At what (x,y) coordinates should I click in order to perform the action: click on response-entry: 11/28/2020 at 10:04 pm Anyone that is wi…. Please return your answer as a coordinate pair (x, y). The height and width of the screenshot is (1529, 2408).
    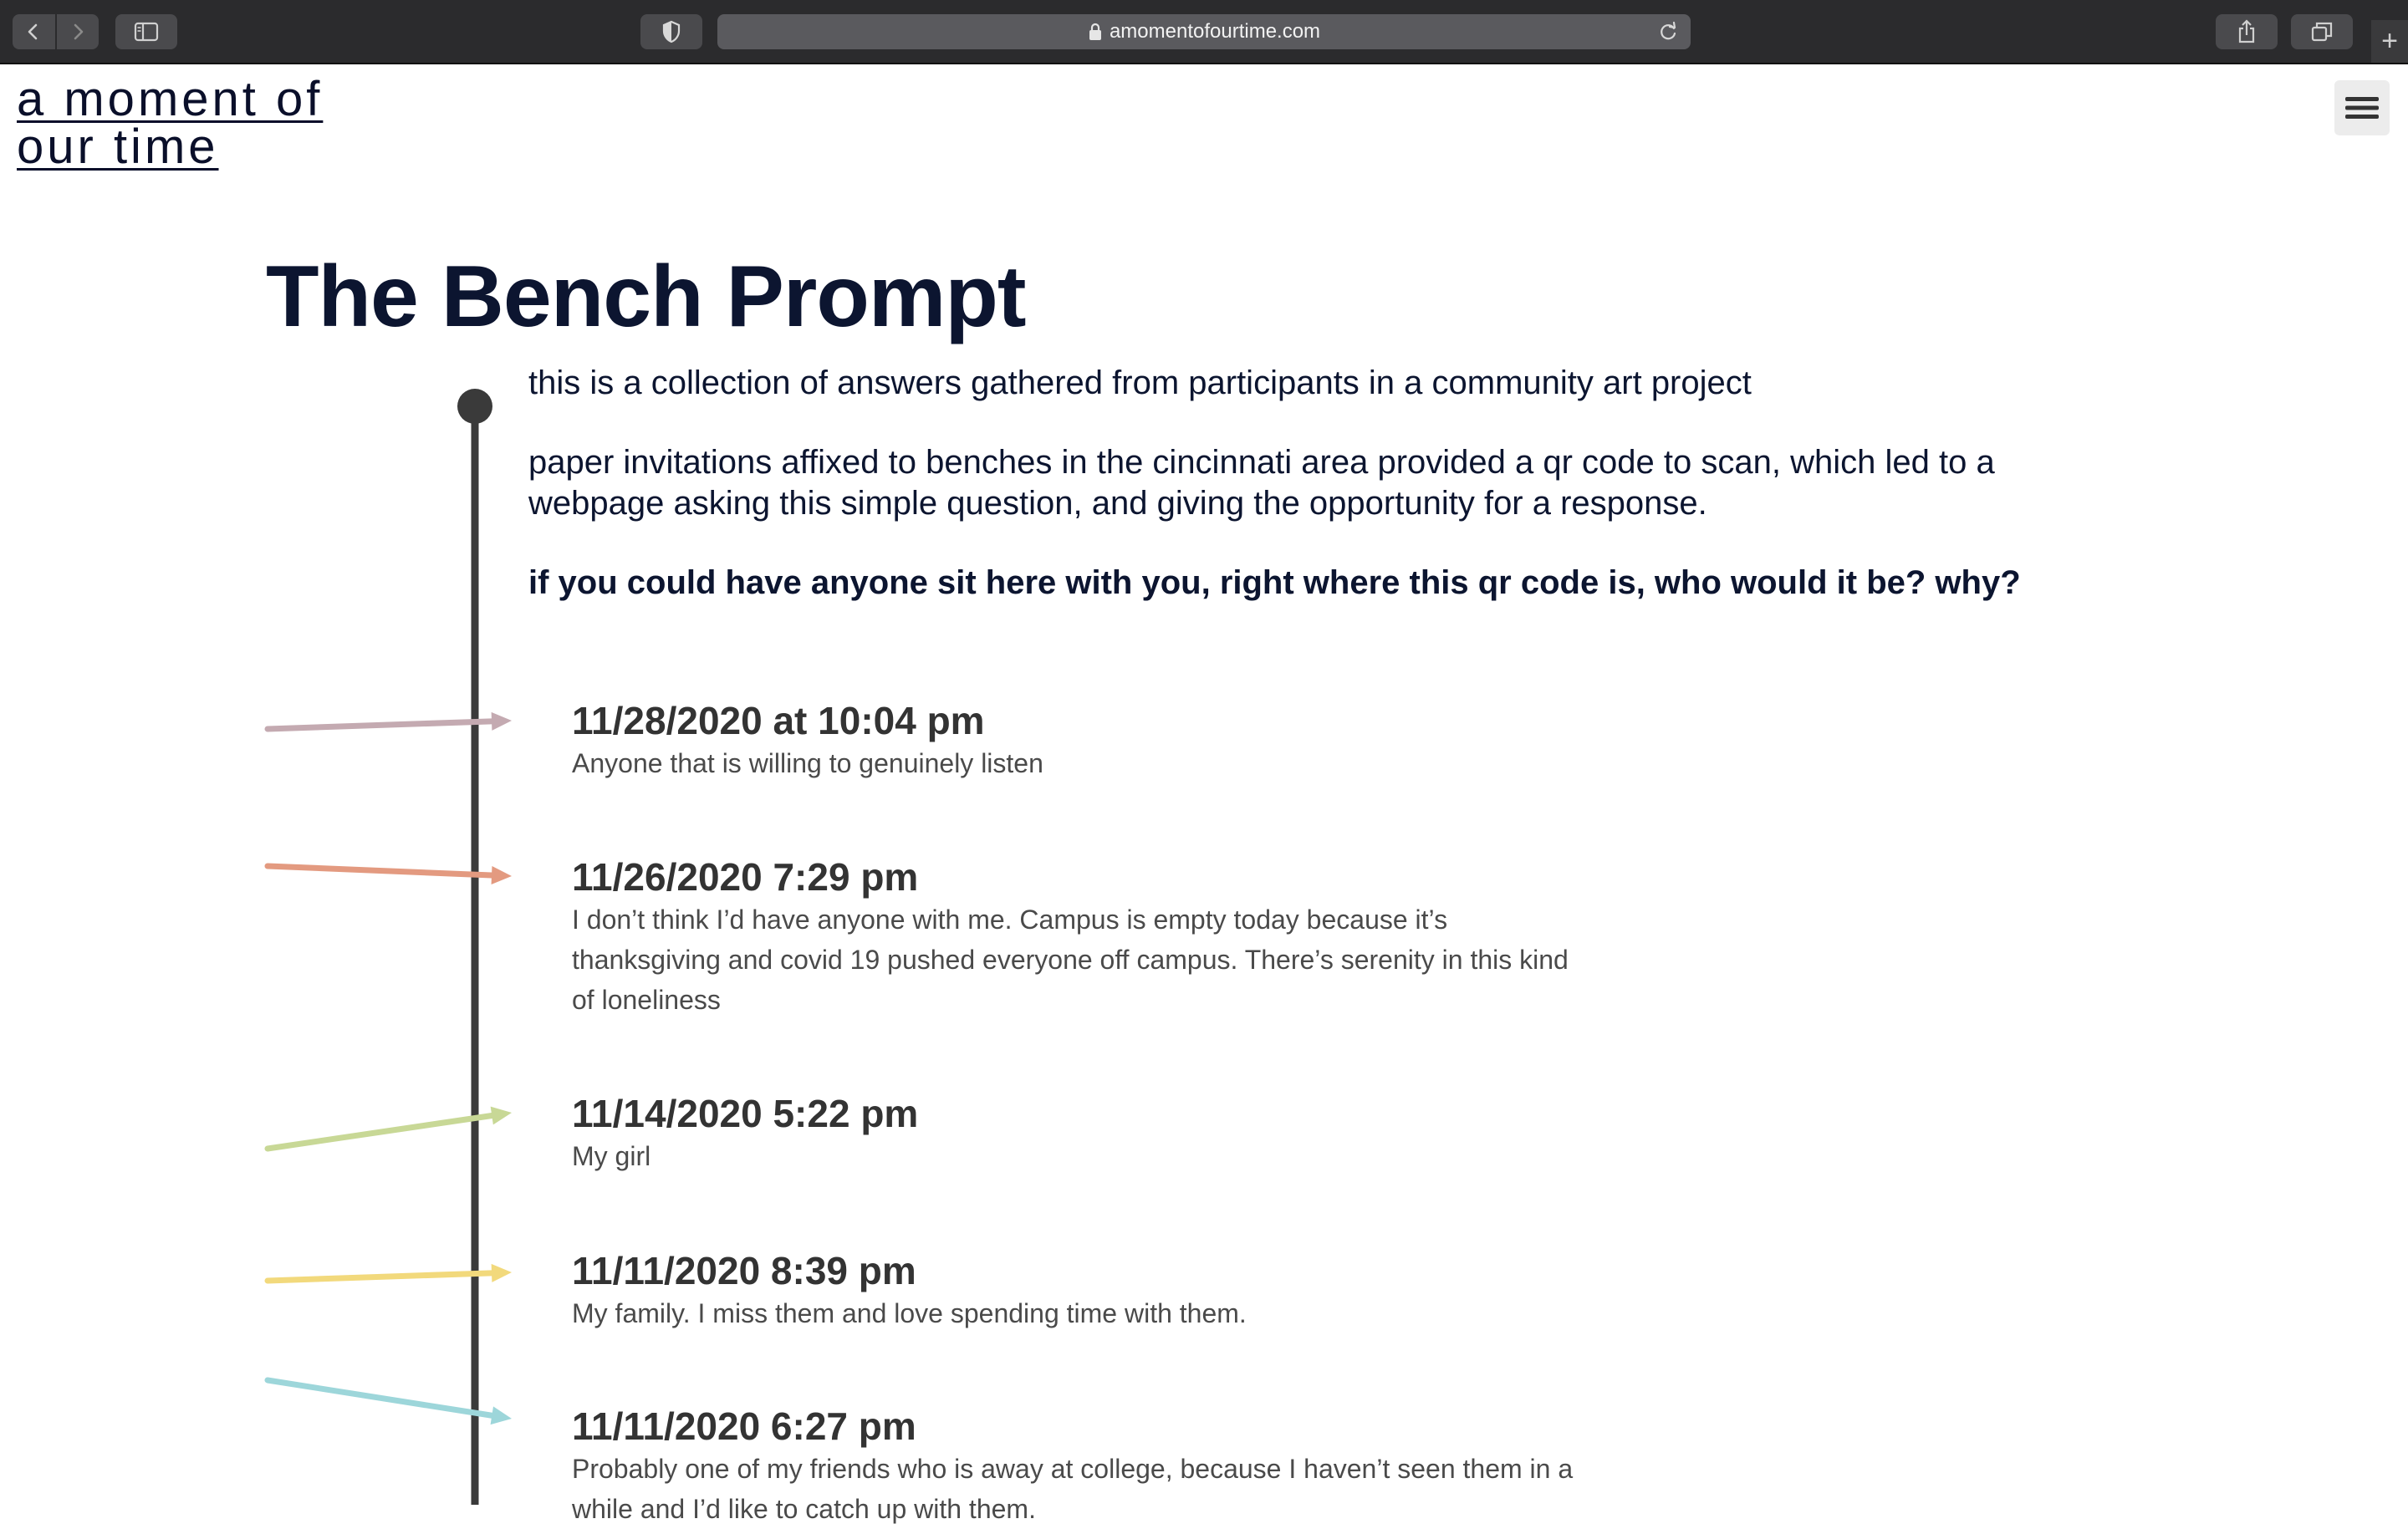
    Looking at the image, I should click on (1073, 741).